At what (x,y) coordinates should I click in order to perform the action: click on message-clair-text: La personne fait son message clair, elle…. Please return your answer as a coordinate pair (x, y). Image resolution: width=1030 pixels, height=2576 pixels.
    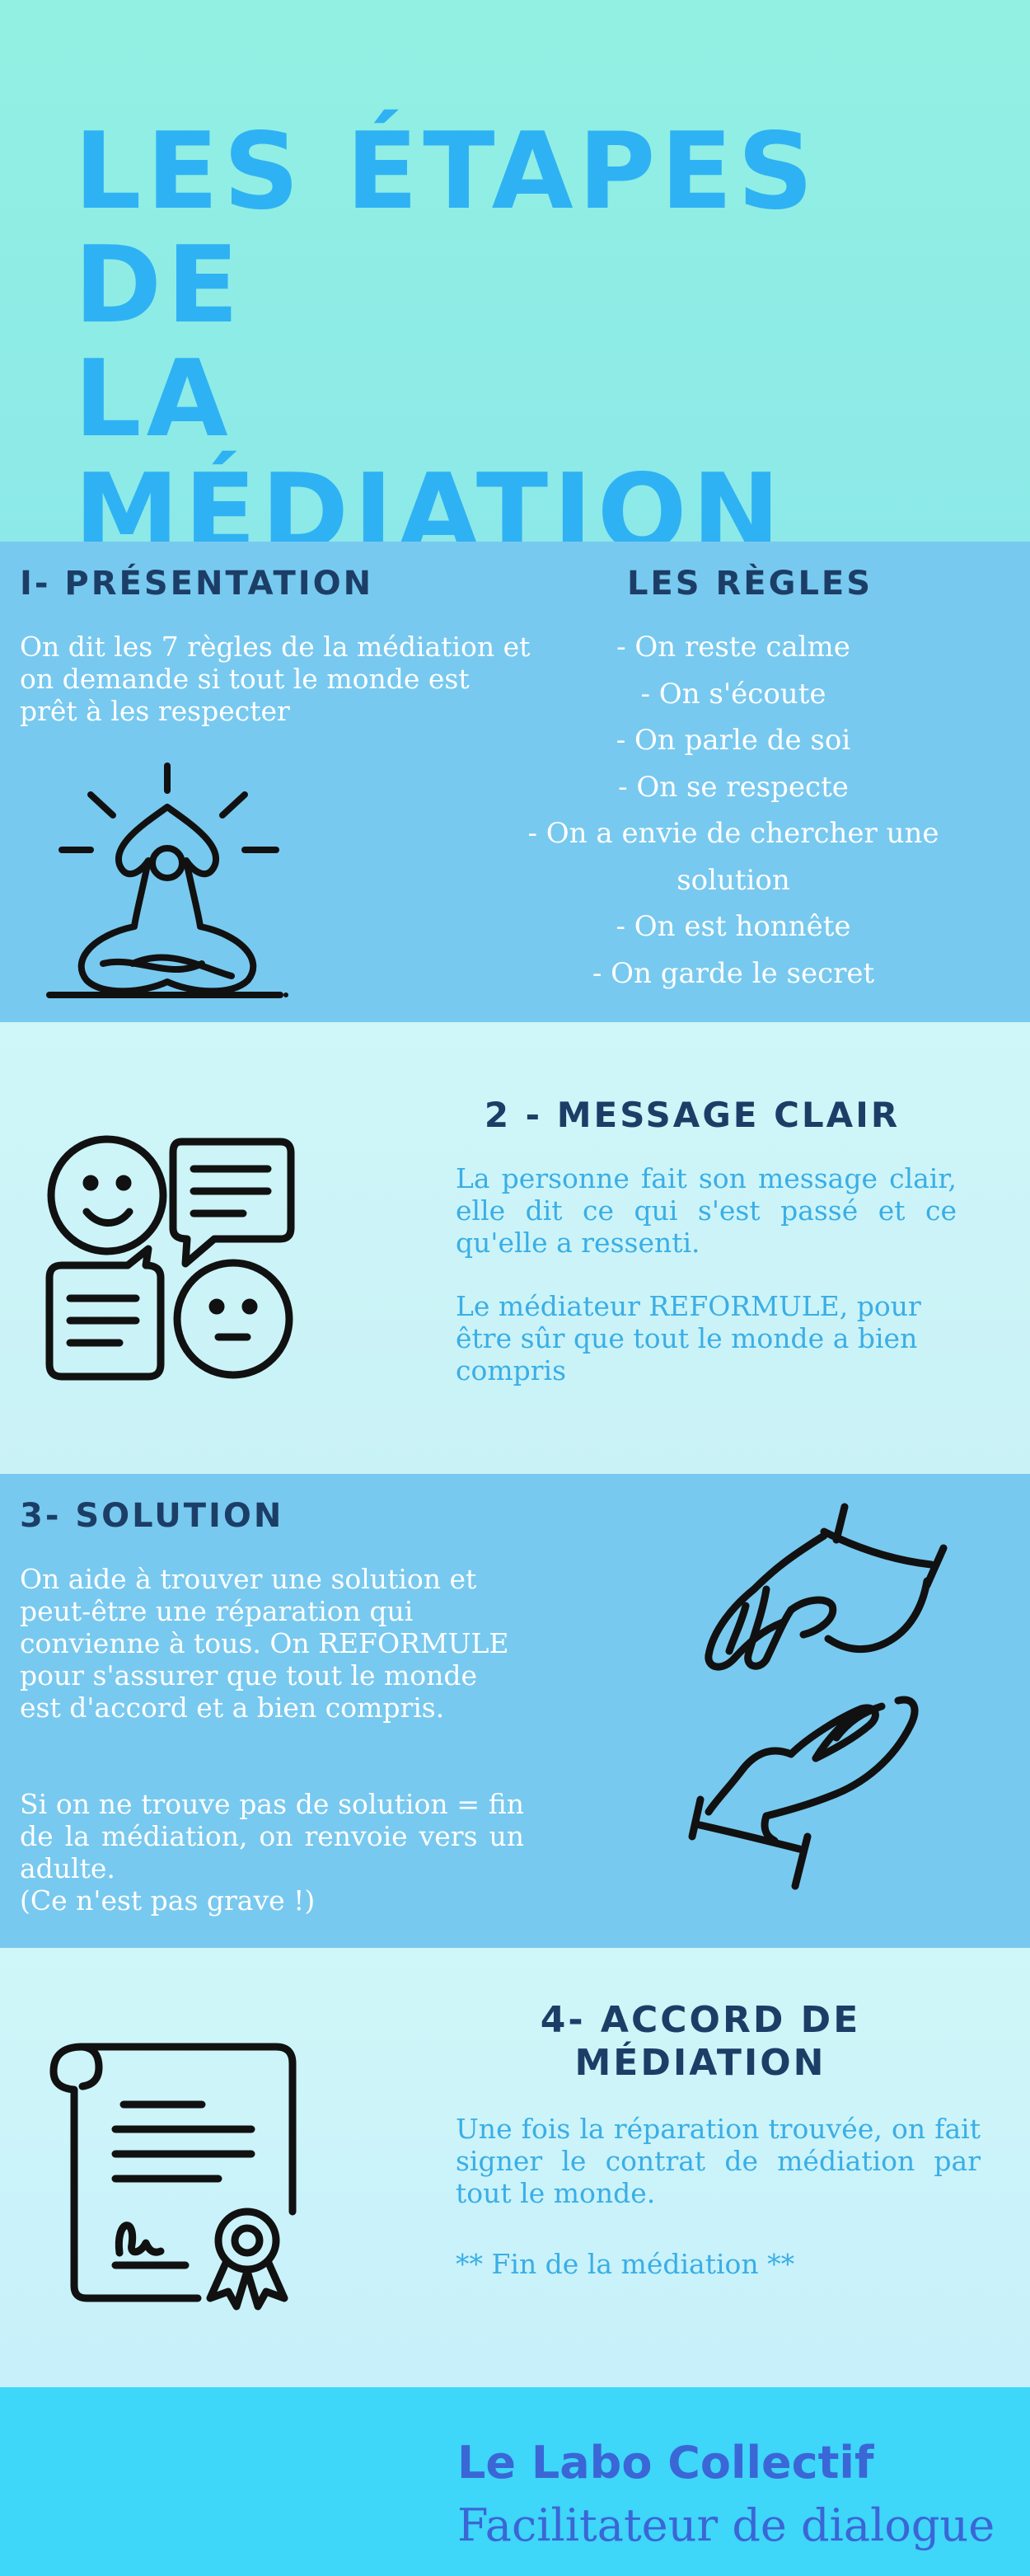
    Looking at the image, I should click on (706, 1211).